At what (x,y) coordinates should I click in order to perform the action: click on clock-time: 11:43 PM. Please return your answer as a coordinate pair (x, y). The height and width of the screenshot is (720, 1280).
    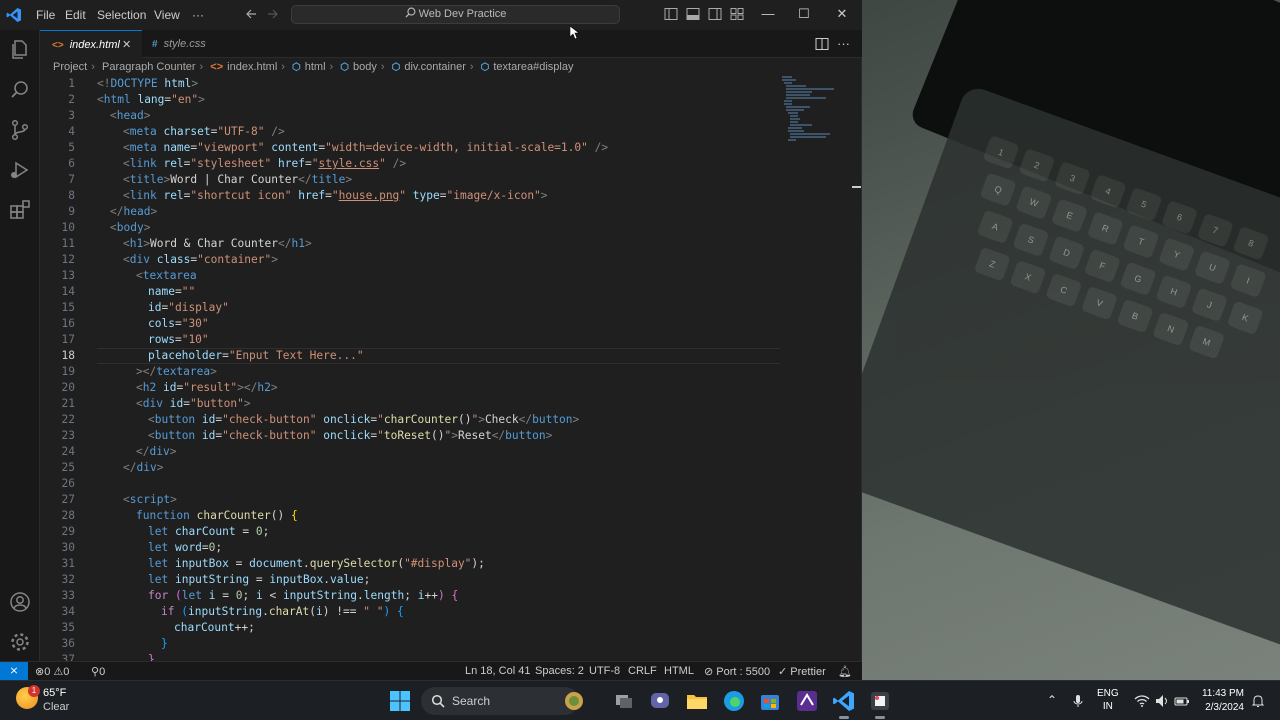
    Looking at the image, I should click on (1222, 693).